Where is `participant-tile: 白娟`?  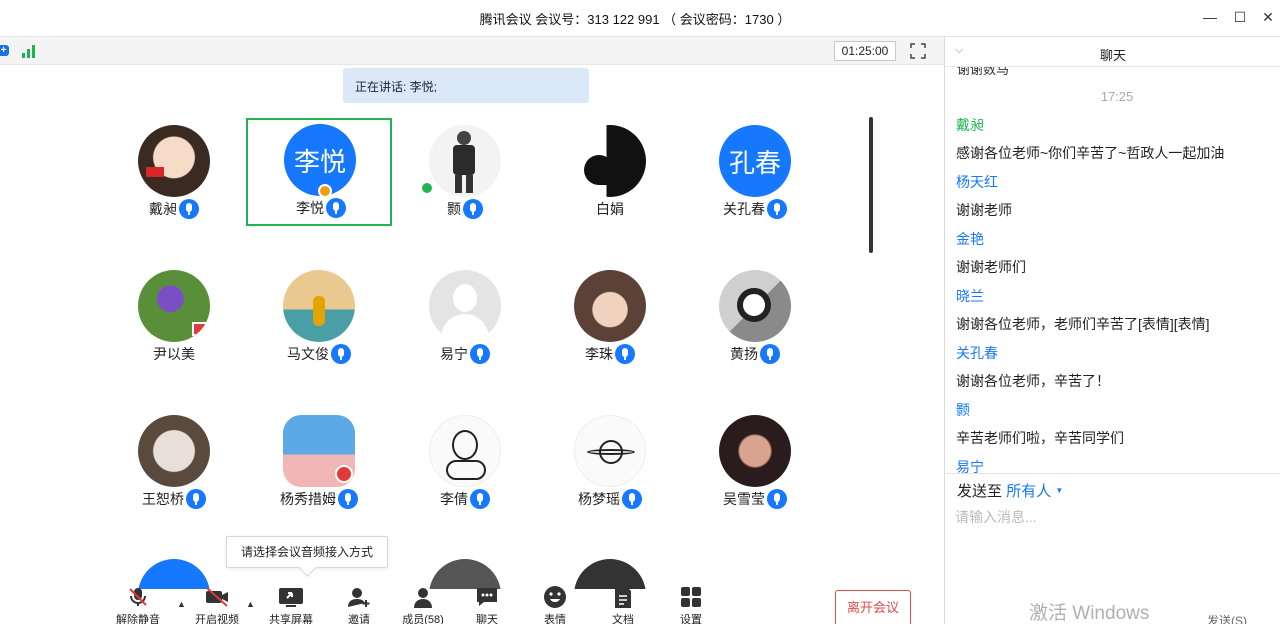
participant-tile: 白娟 is located at coordinates (610, 173).